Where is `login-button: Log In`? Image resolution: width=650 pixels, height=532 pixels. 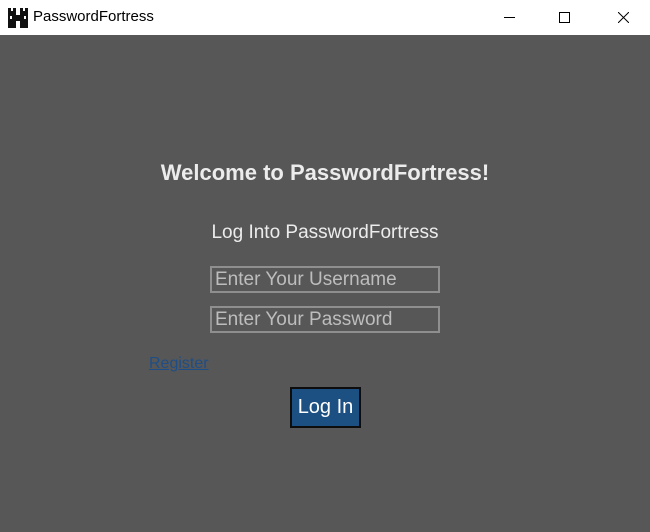 login-button: Log In is located at coordinates (325, 407).